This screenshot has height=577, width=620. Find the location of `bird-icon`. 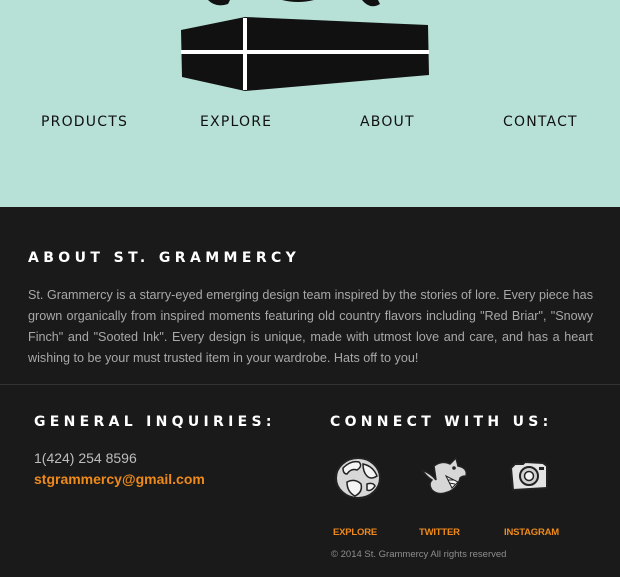

bird-icon is located at coordinates (443, 478).